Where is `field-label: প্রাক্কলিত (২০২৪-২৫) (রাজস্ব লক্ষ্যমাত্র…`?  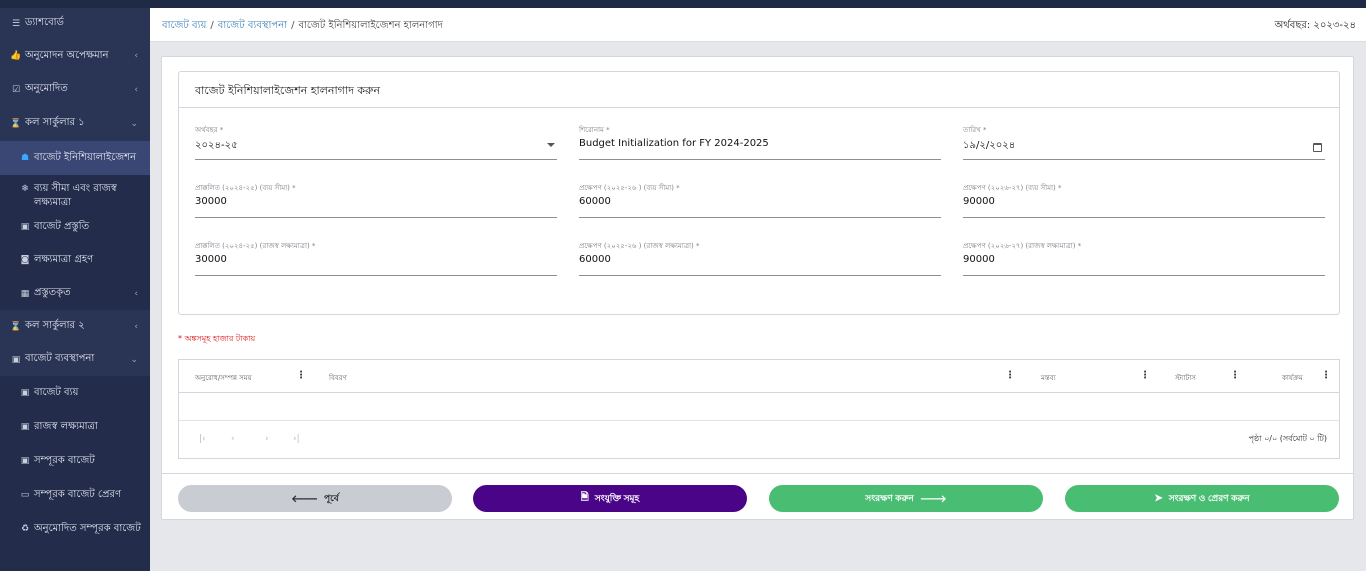
field-label: প্রাক্কলিত (২০২৪-২৫) (রাজস্ব লক্ষ্যমাত্র… is located at coordinates (255, 246).